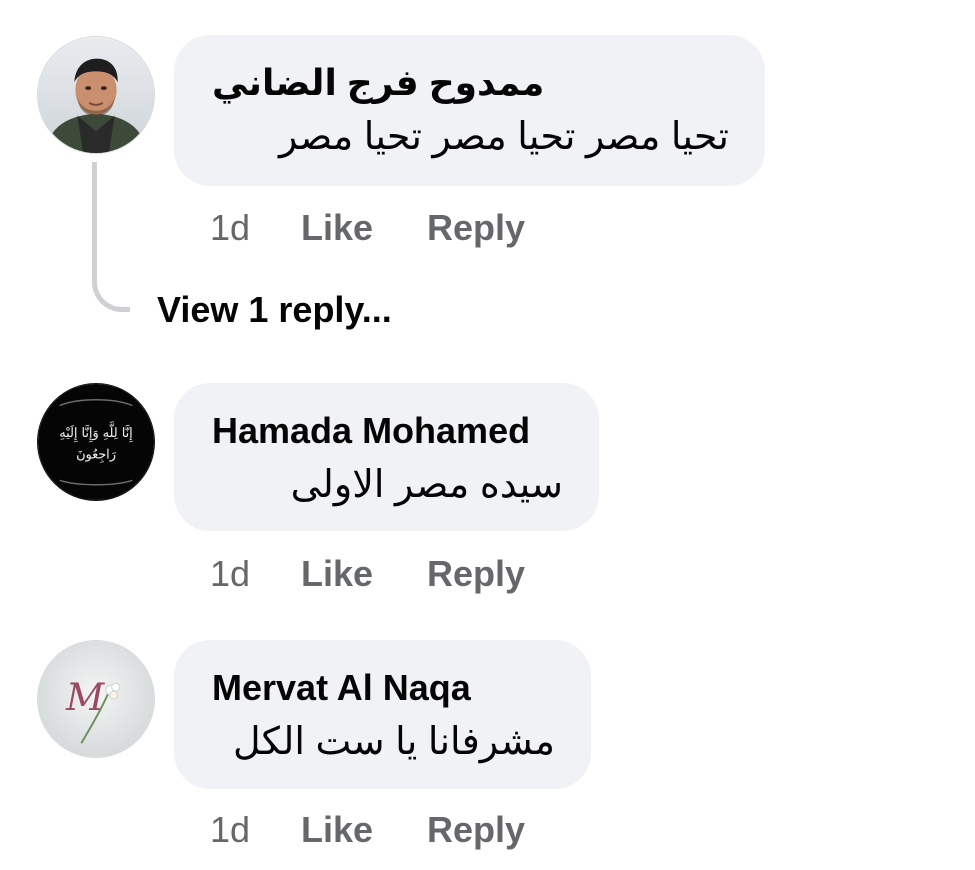 This screenshot has width=975, height=870. I want to click on man-portrait-icon, so click(96, 95).